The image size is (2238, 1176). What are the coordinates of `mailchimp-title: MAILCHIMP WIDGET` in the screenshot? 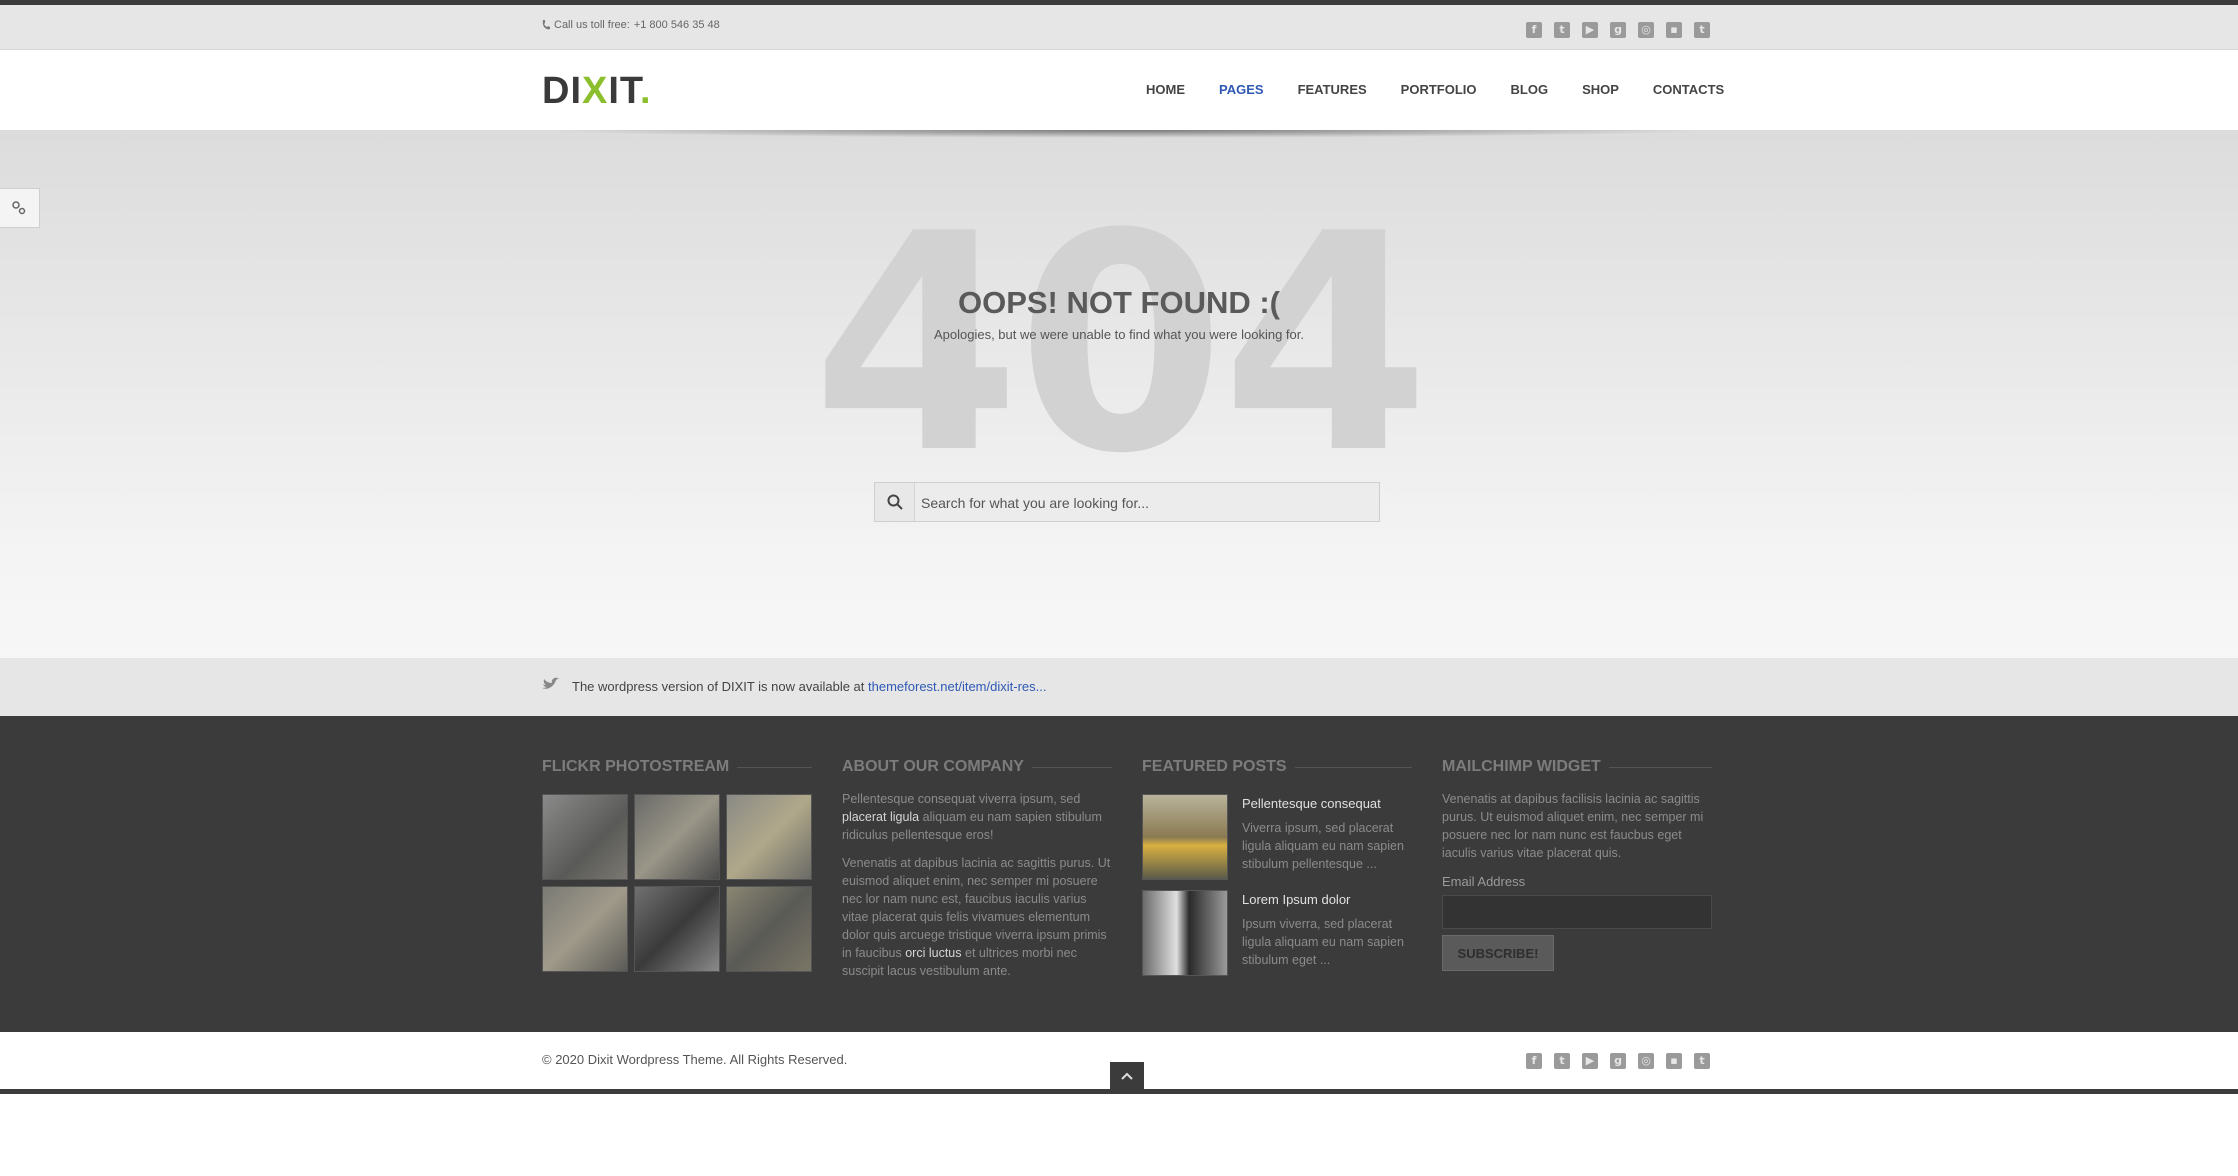 It's located at (1577, 767).